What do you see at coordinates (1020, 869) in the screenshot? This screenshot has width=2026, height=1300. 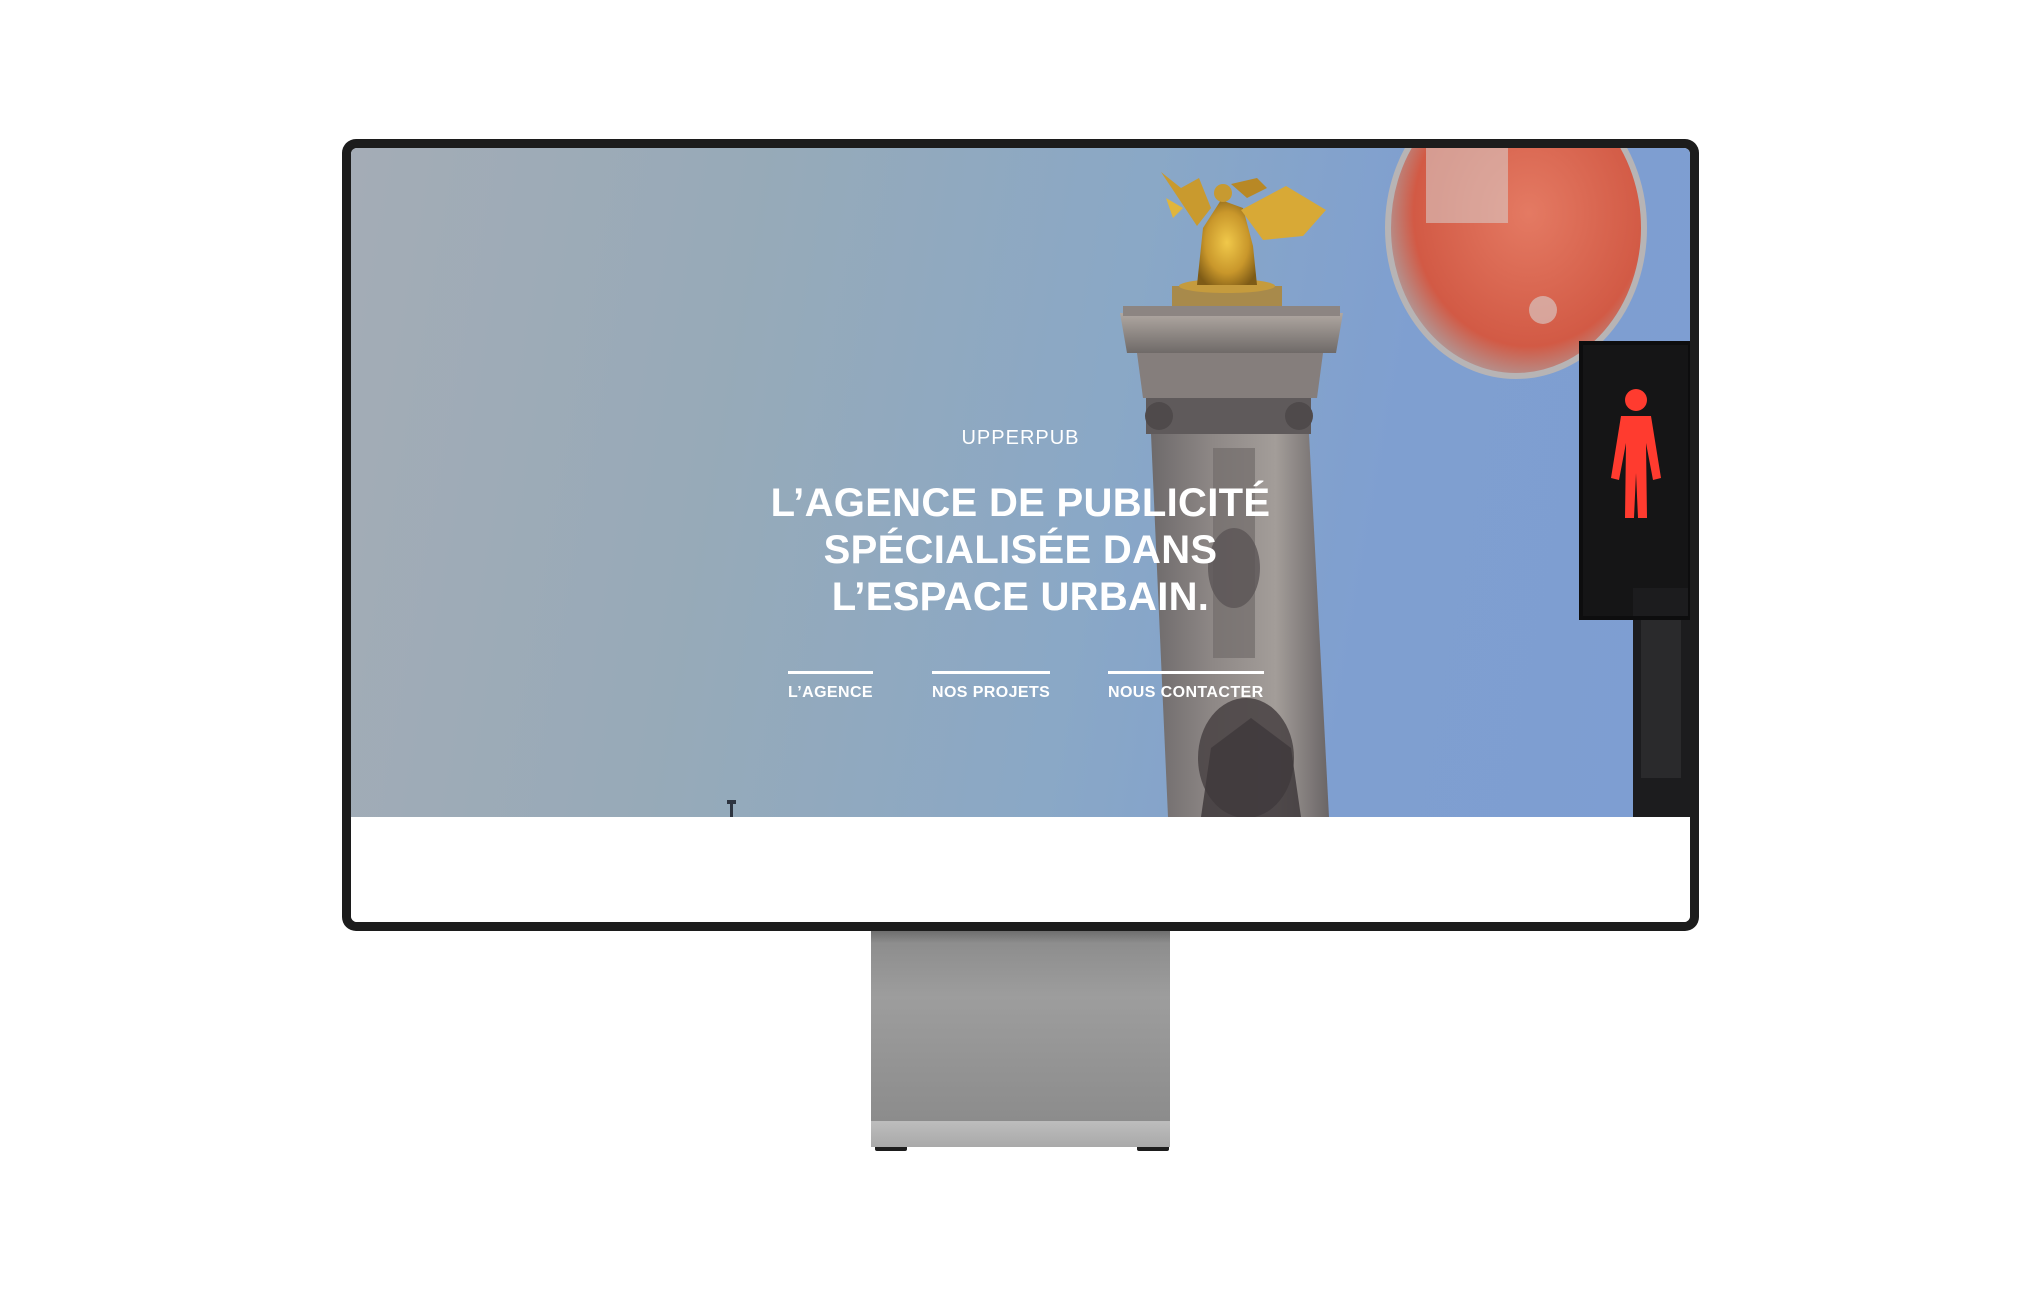 I see `page-content-area` at bounding box center [1020, 869].